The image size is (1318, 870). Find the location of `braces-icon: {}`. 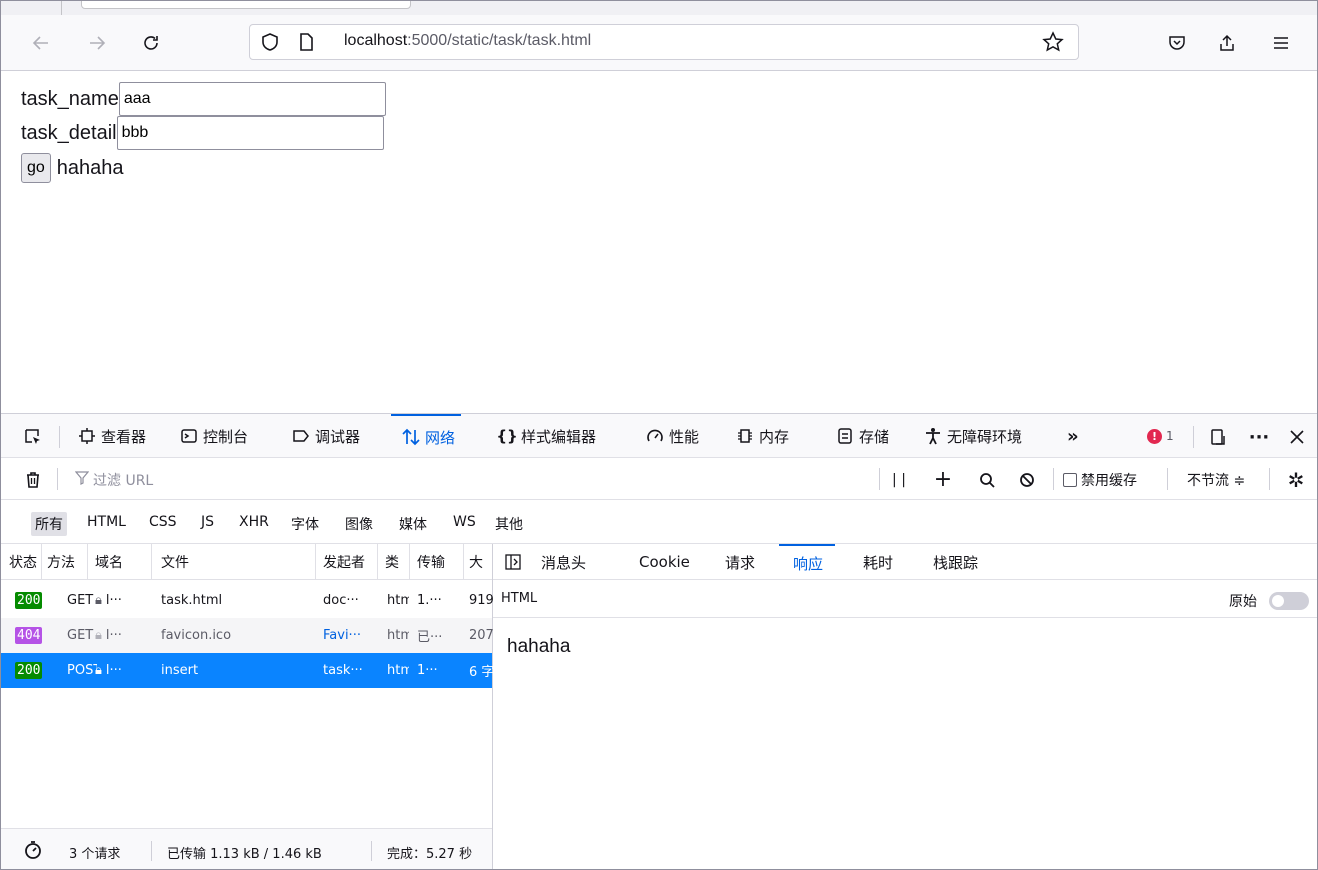

braces-icon: {} is located at coordinates (507, 436).